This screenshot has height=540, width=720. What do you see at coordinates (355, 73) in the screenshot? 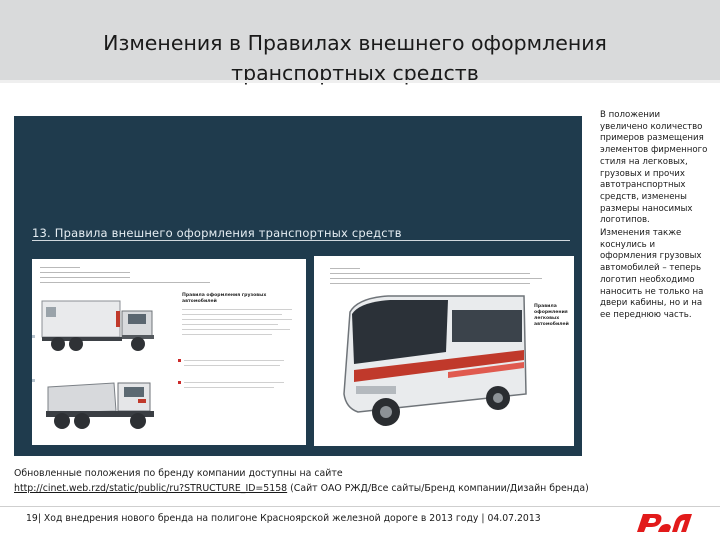
I see `slide-title-line2: транспортных средств` at bounding box center [355, 73].